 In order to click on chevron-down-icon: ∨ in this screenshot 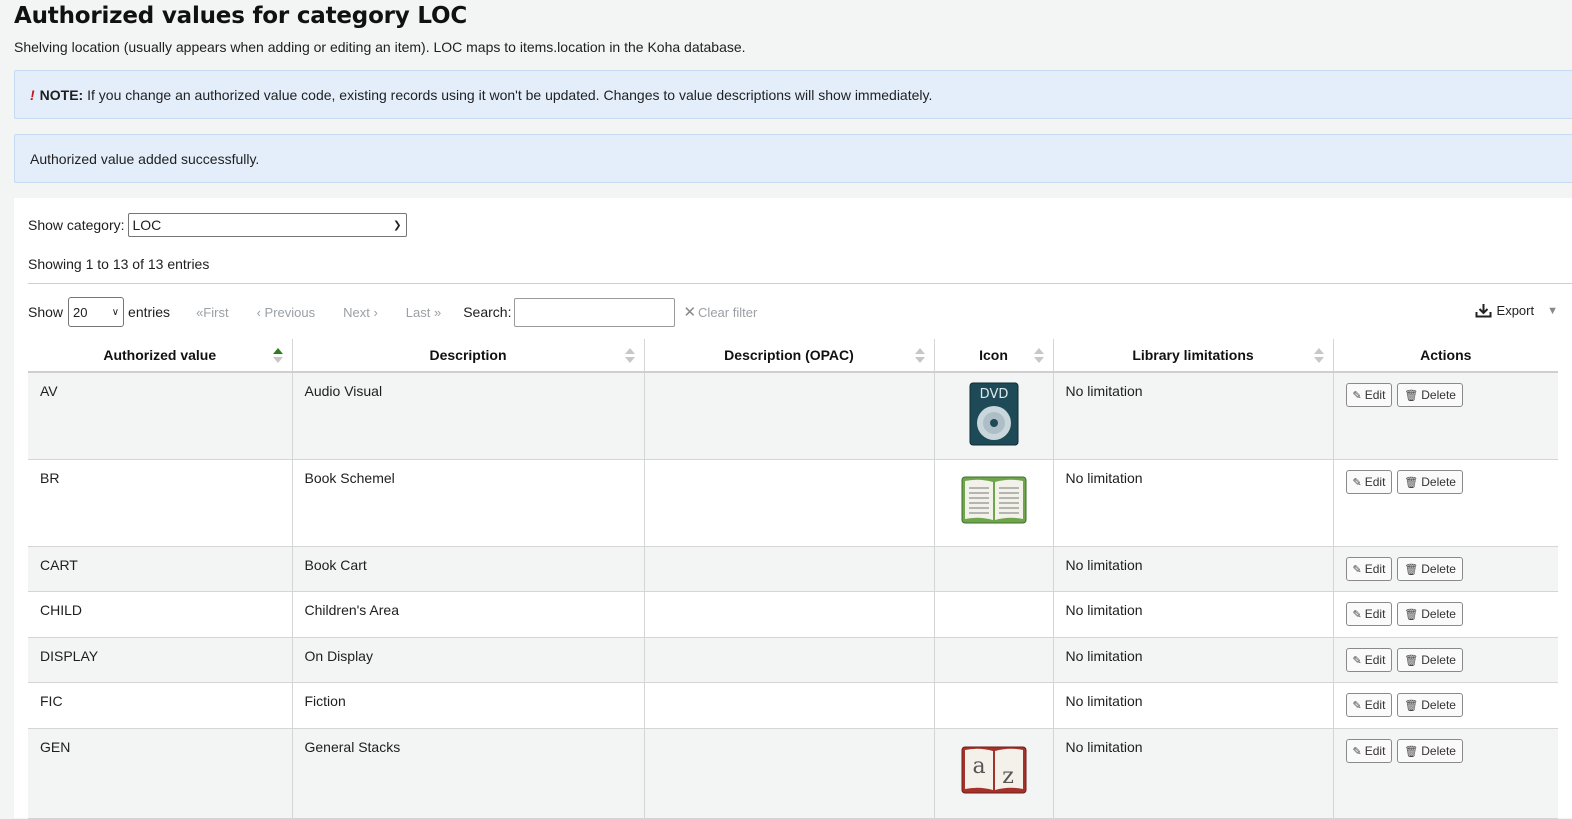, I will do `click(115, 312)`.